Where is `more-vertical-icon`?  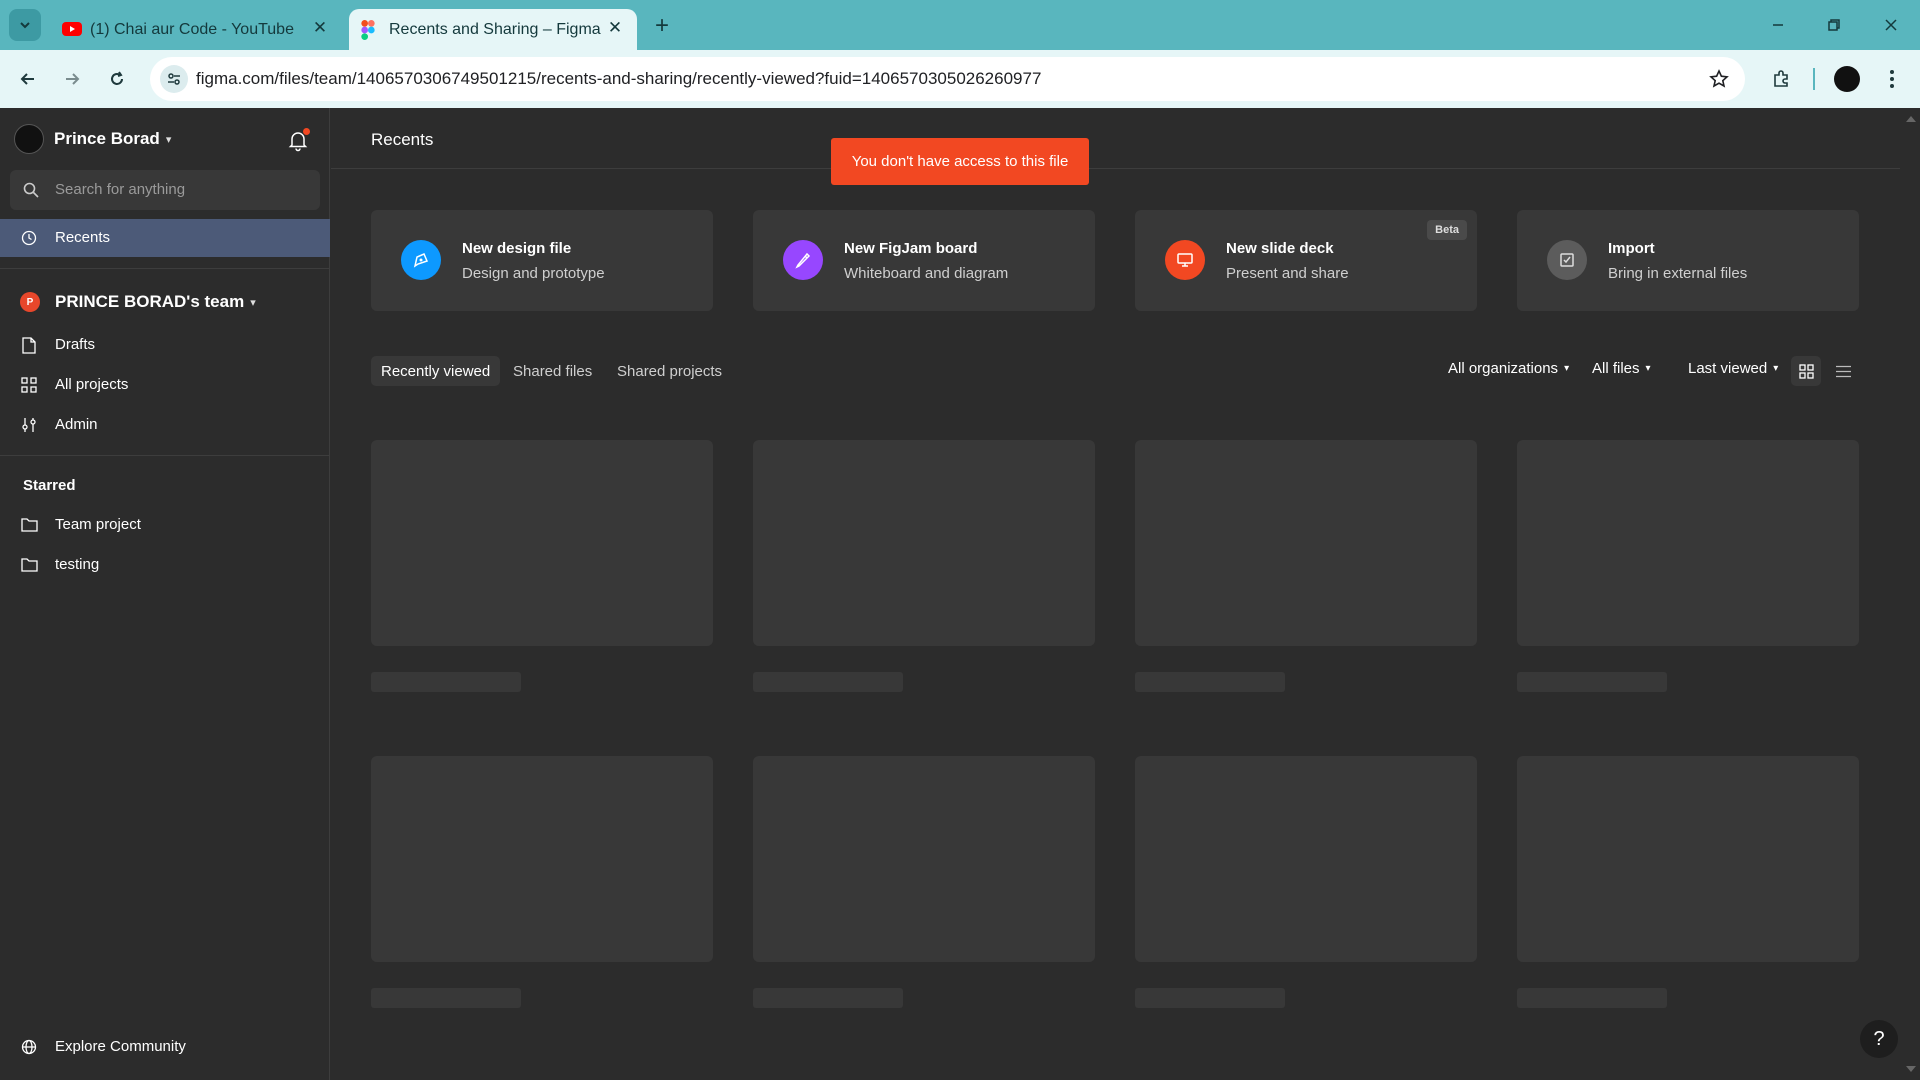
more-vertical-icon is located at coordinates (1892, 79).